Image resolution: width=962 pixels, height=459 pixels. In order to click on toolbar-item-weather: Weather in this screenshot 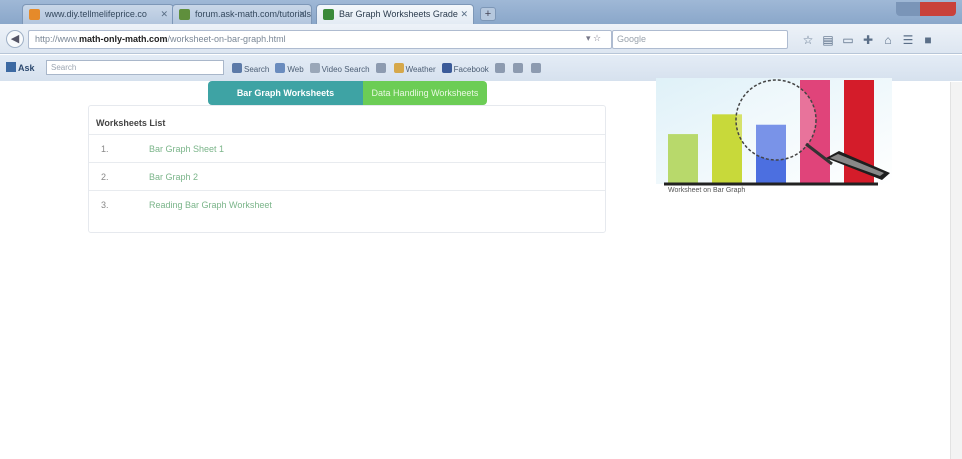, I will do `click(414, 68)`.